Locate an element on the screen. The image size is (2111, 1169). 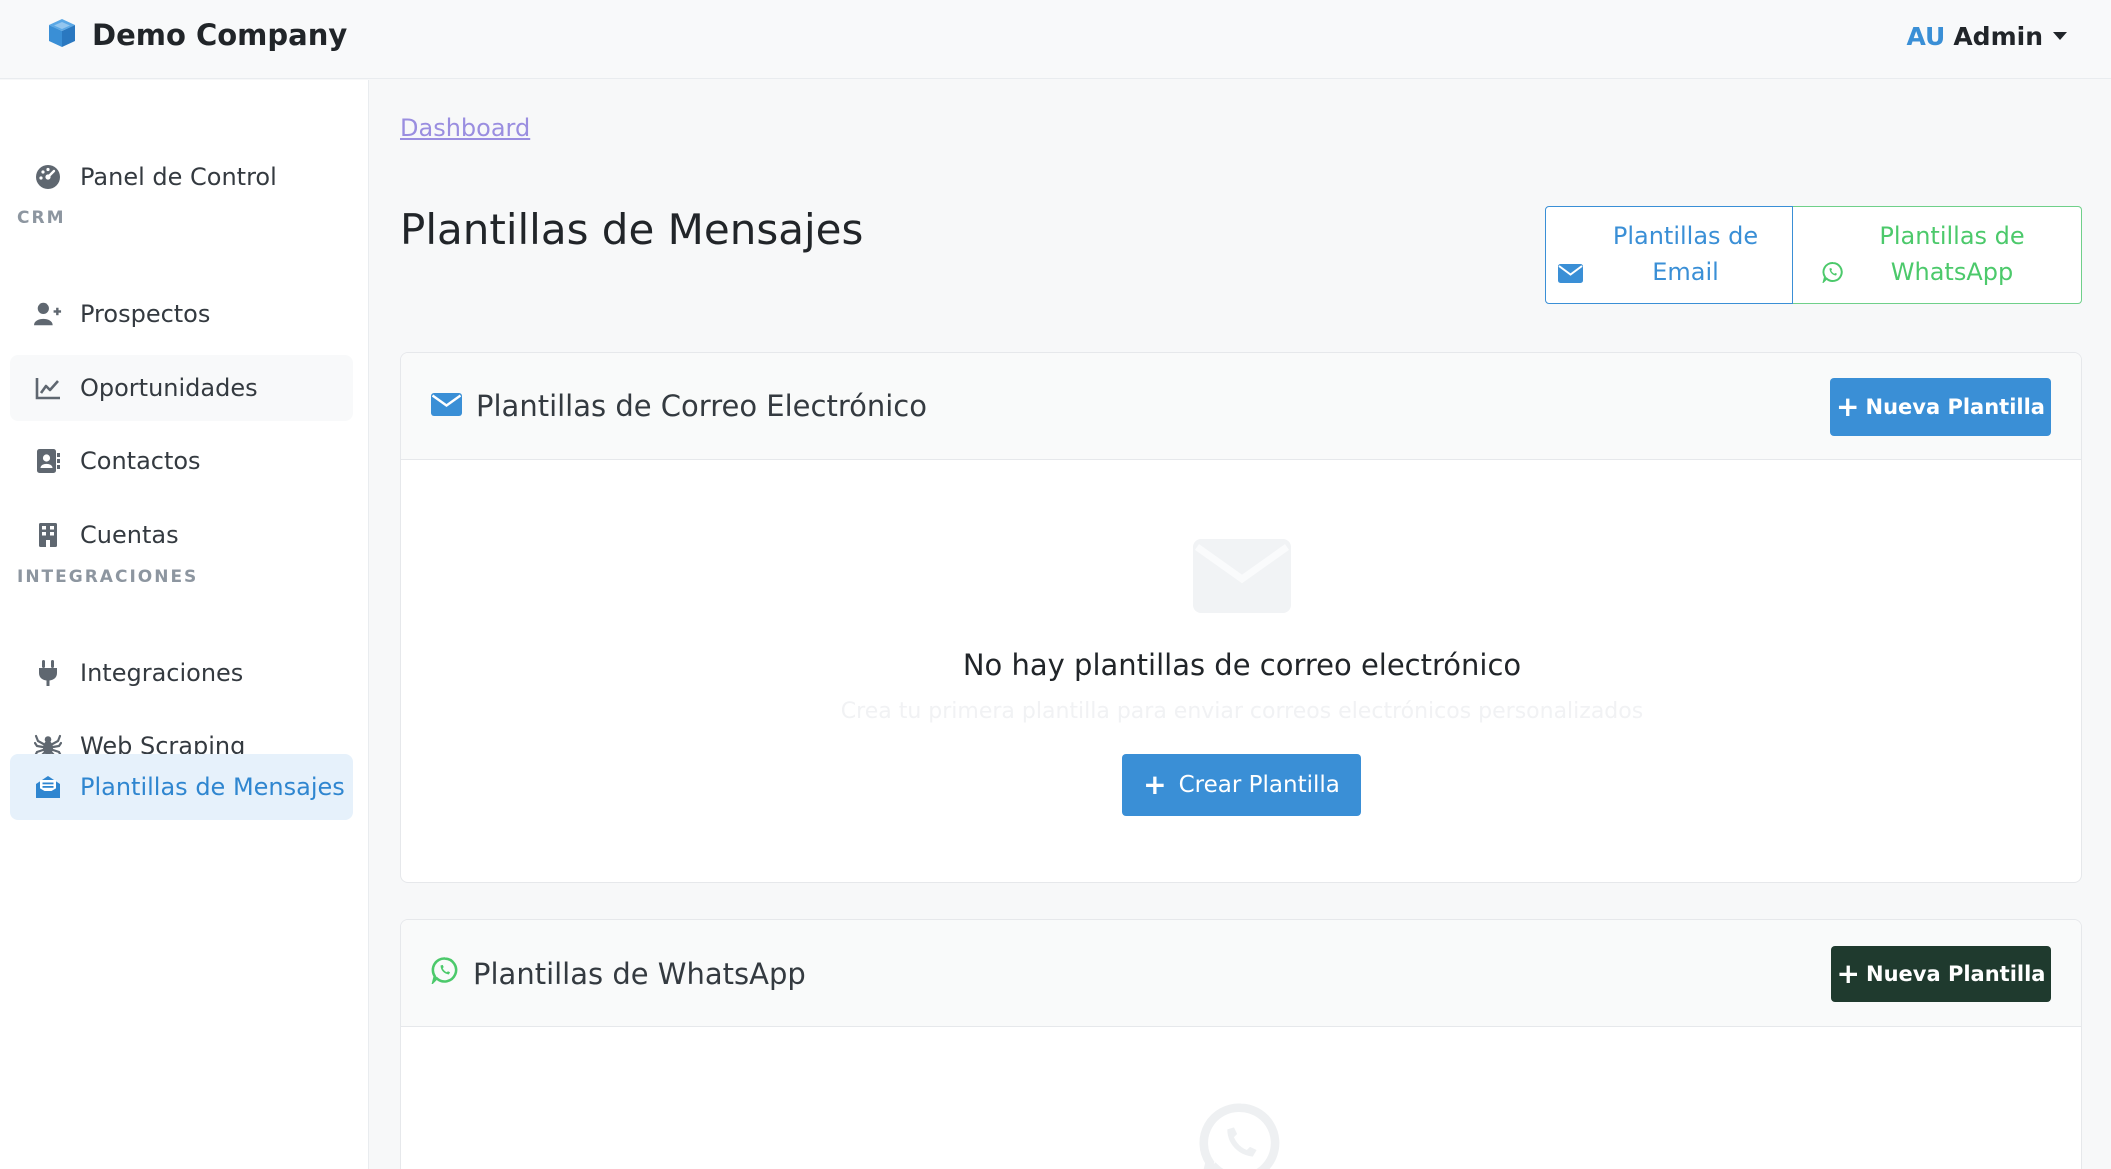
sidebar-section-crm: CRM is located at coordinates (41, 218).